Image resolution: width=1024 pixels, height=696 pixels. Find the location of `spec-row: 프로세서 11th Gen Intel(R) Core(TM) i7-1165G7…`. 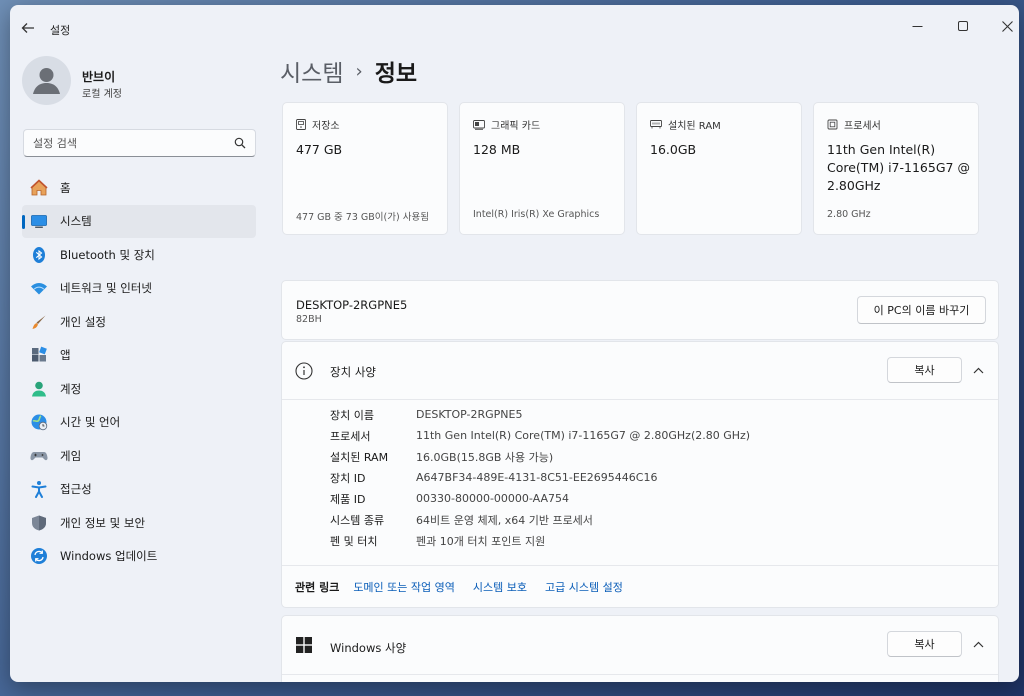

spec-row: 프로세서 11th Gen Intel(R) Core(TM) i7-1165G7… is located at coordinates (540, 435).